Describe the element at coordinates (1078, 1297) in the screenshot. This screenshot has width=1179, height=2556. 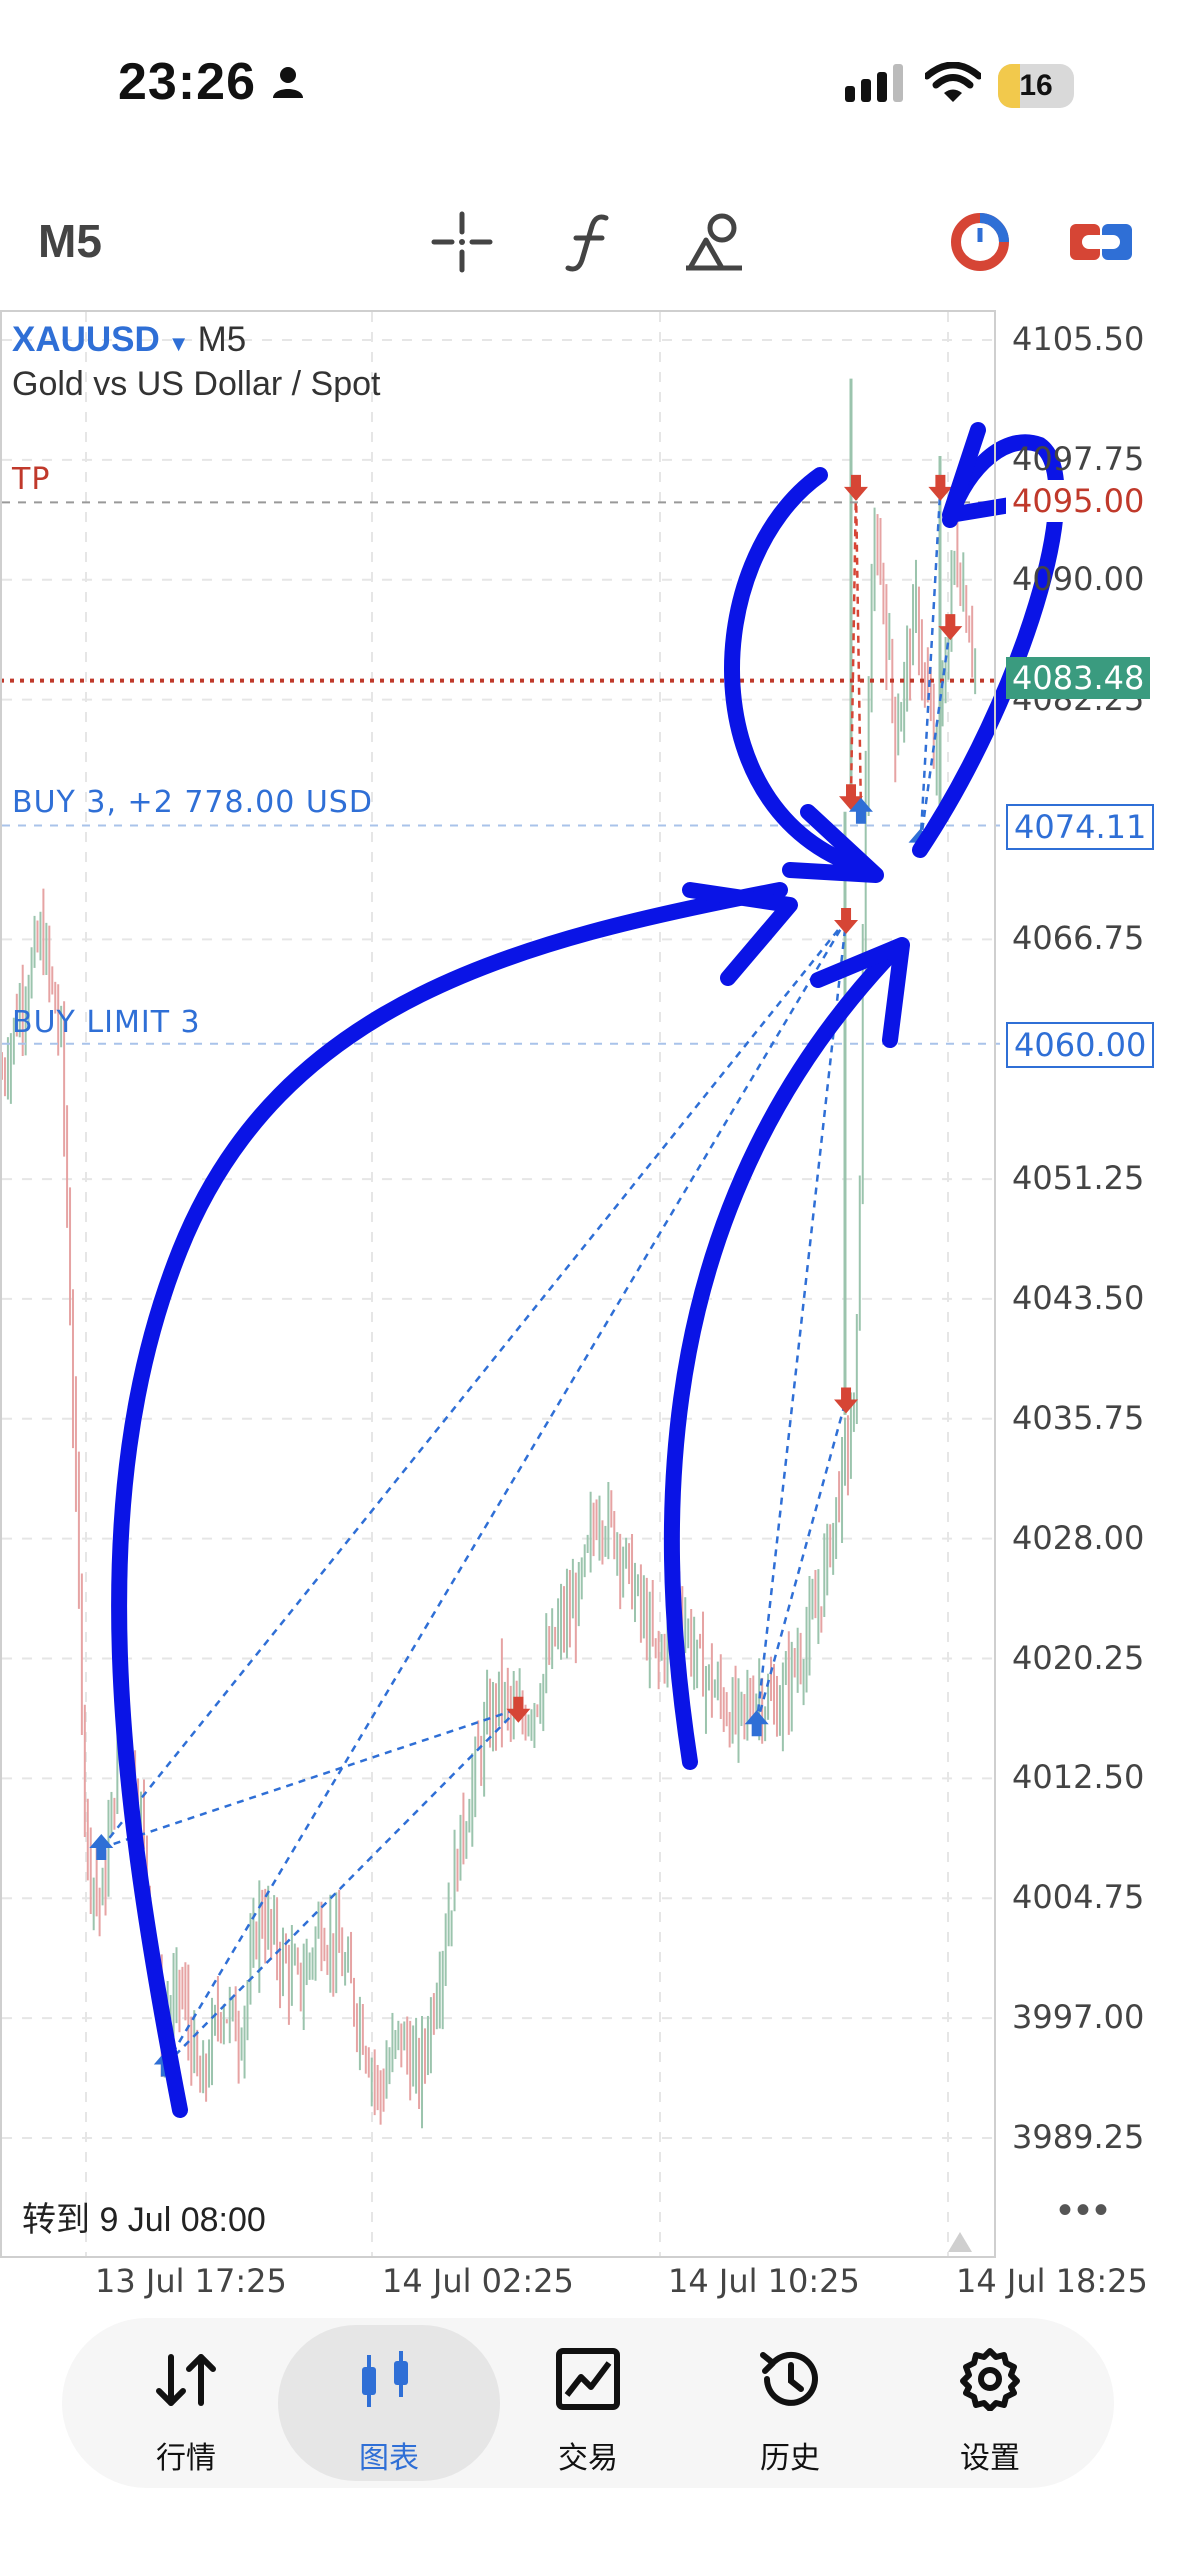
I see `price-tick: 4043.50` at that location.